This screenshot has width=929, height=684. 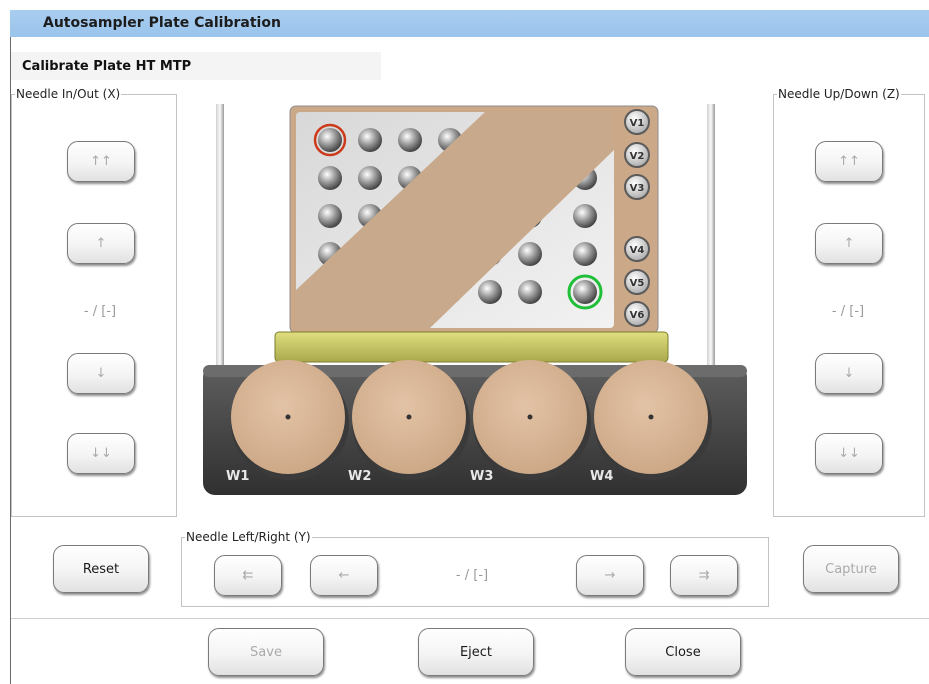 I want to click on vial-positions: V1 V2 V3 V4 V5 V6, so click(x=637, y=218).